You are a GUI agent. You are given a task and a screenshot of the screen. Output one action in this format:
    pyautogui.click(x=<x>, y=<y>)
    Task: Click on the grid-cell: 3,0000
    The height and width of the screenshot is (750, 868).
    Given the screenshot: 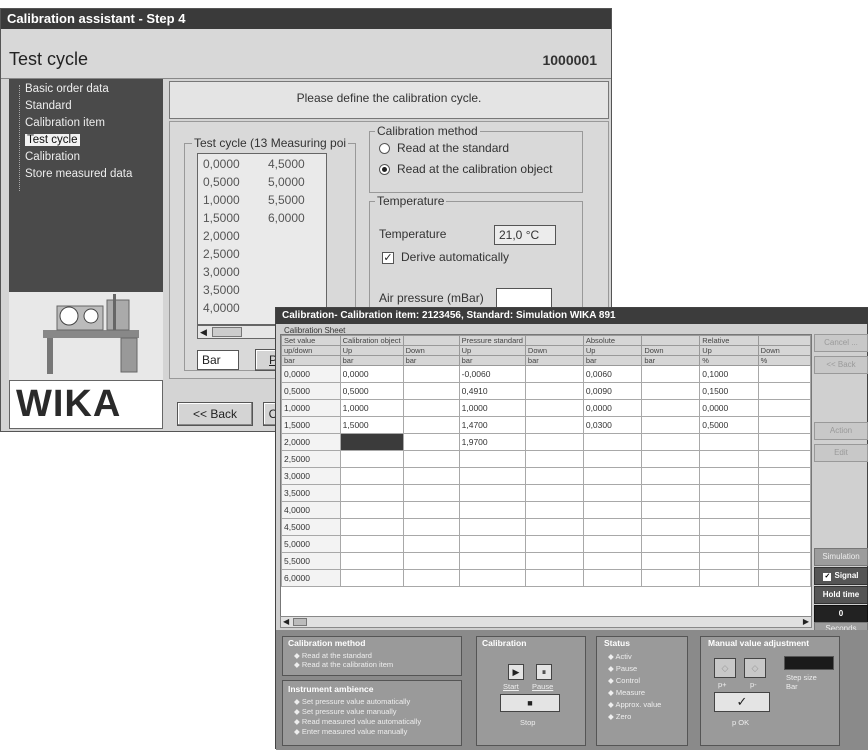 What is the action you would take?
    pyautogui.click(x=311, y=476)
    